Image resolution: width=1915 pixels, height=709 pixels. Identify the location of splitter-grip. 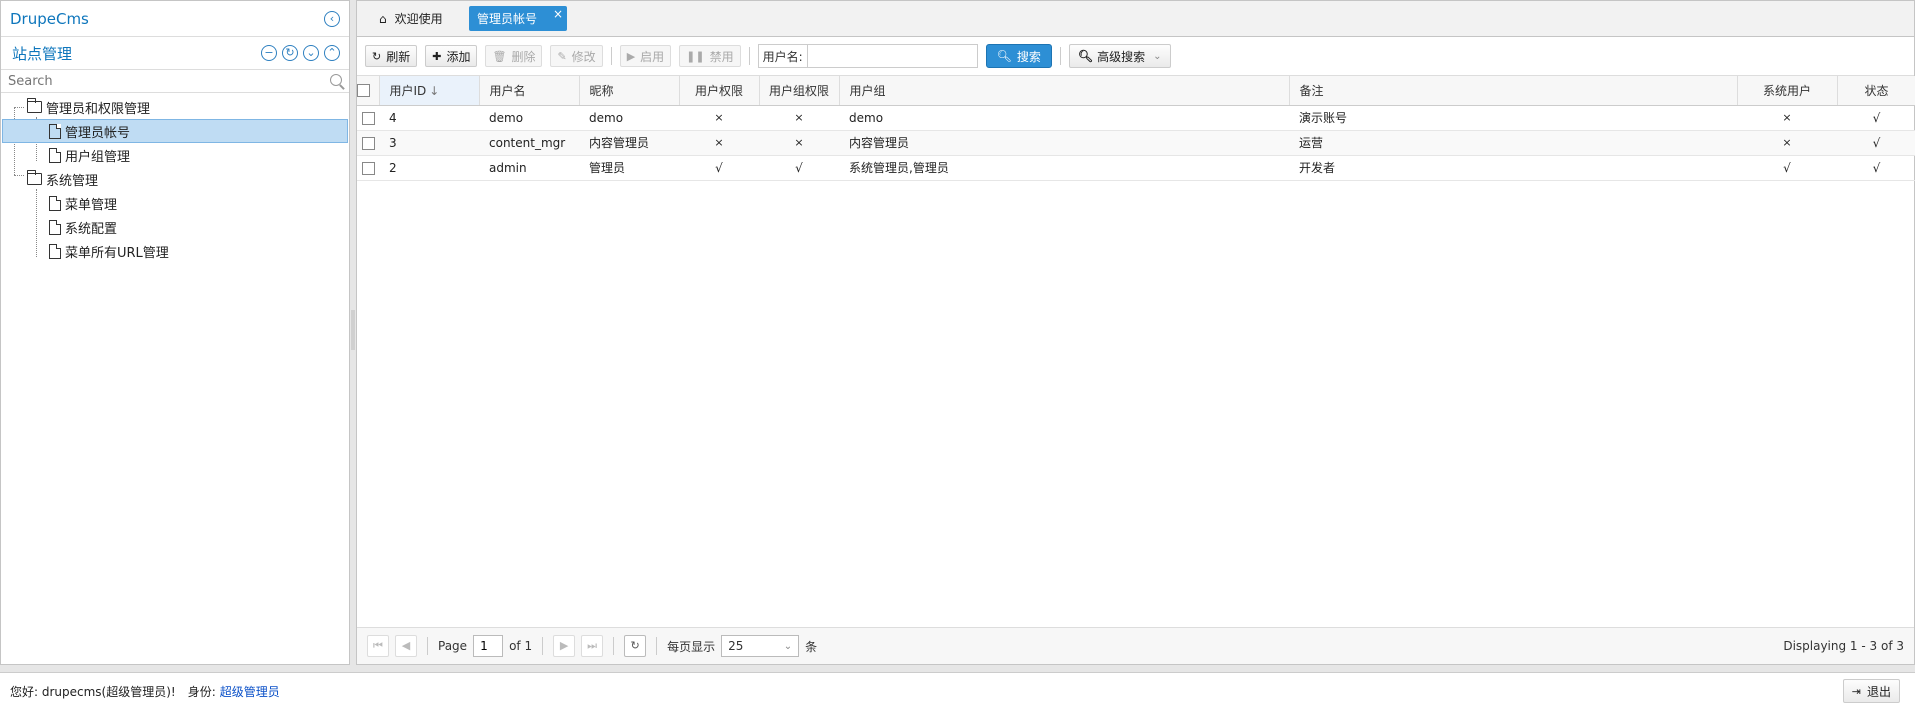
(353, 330).